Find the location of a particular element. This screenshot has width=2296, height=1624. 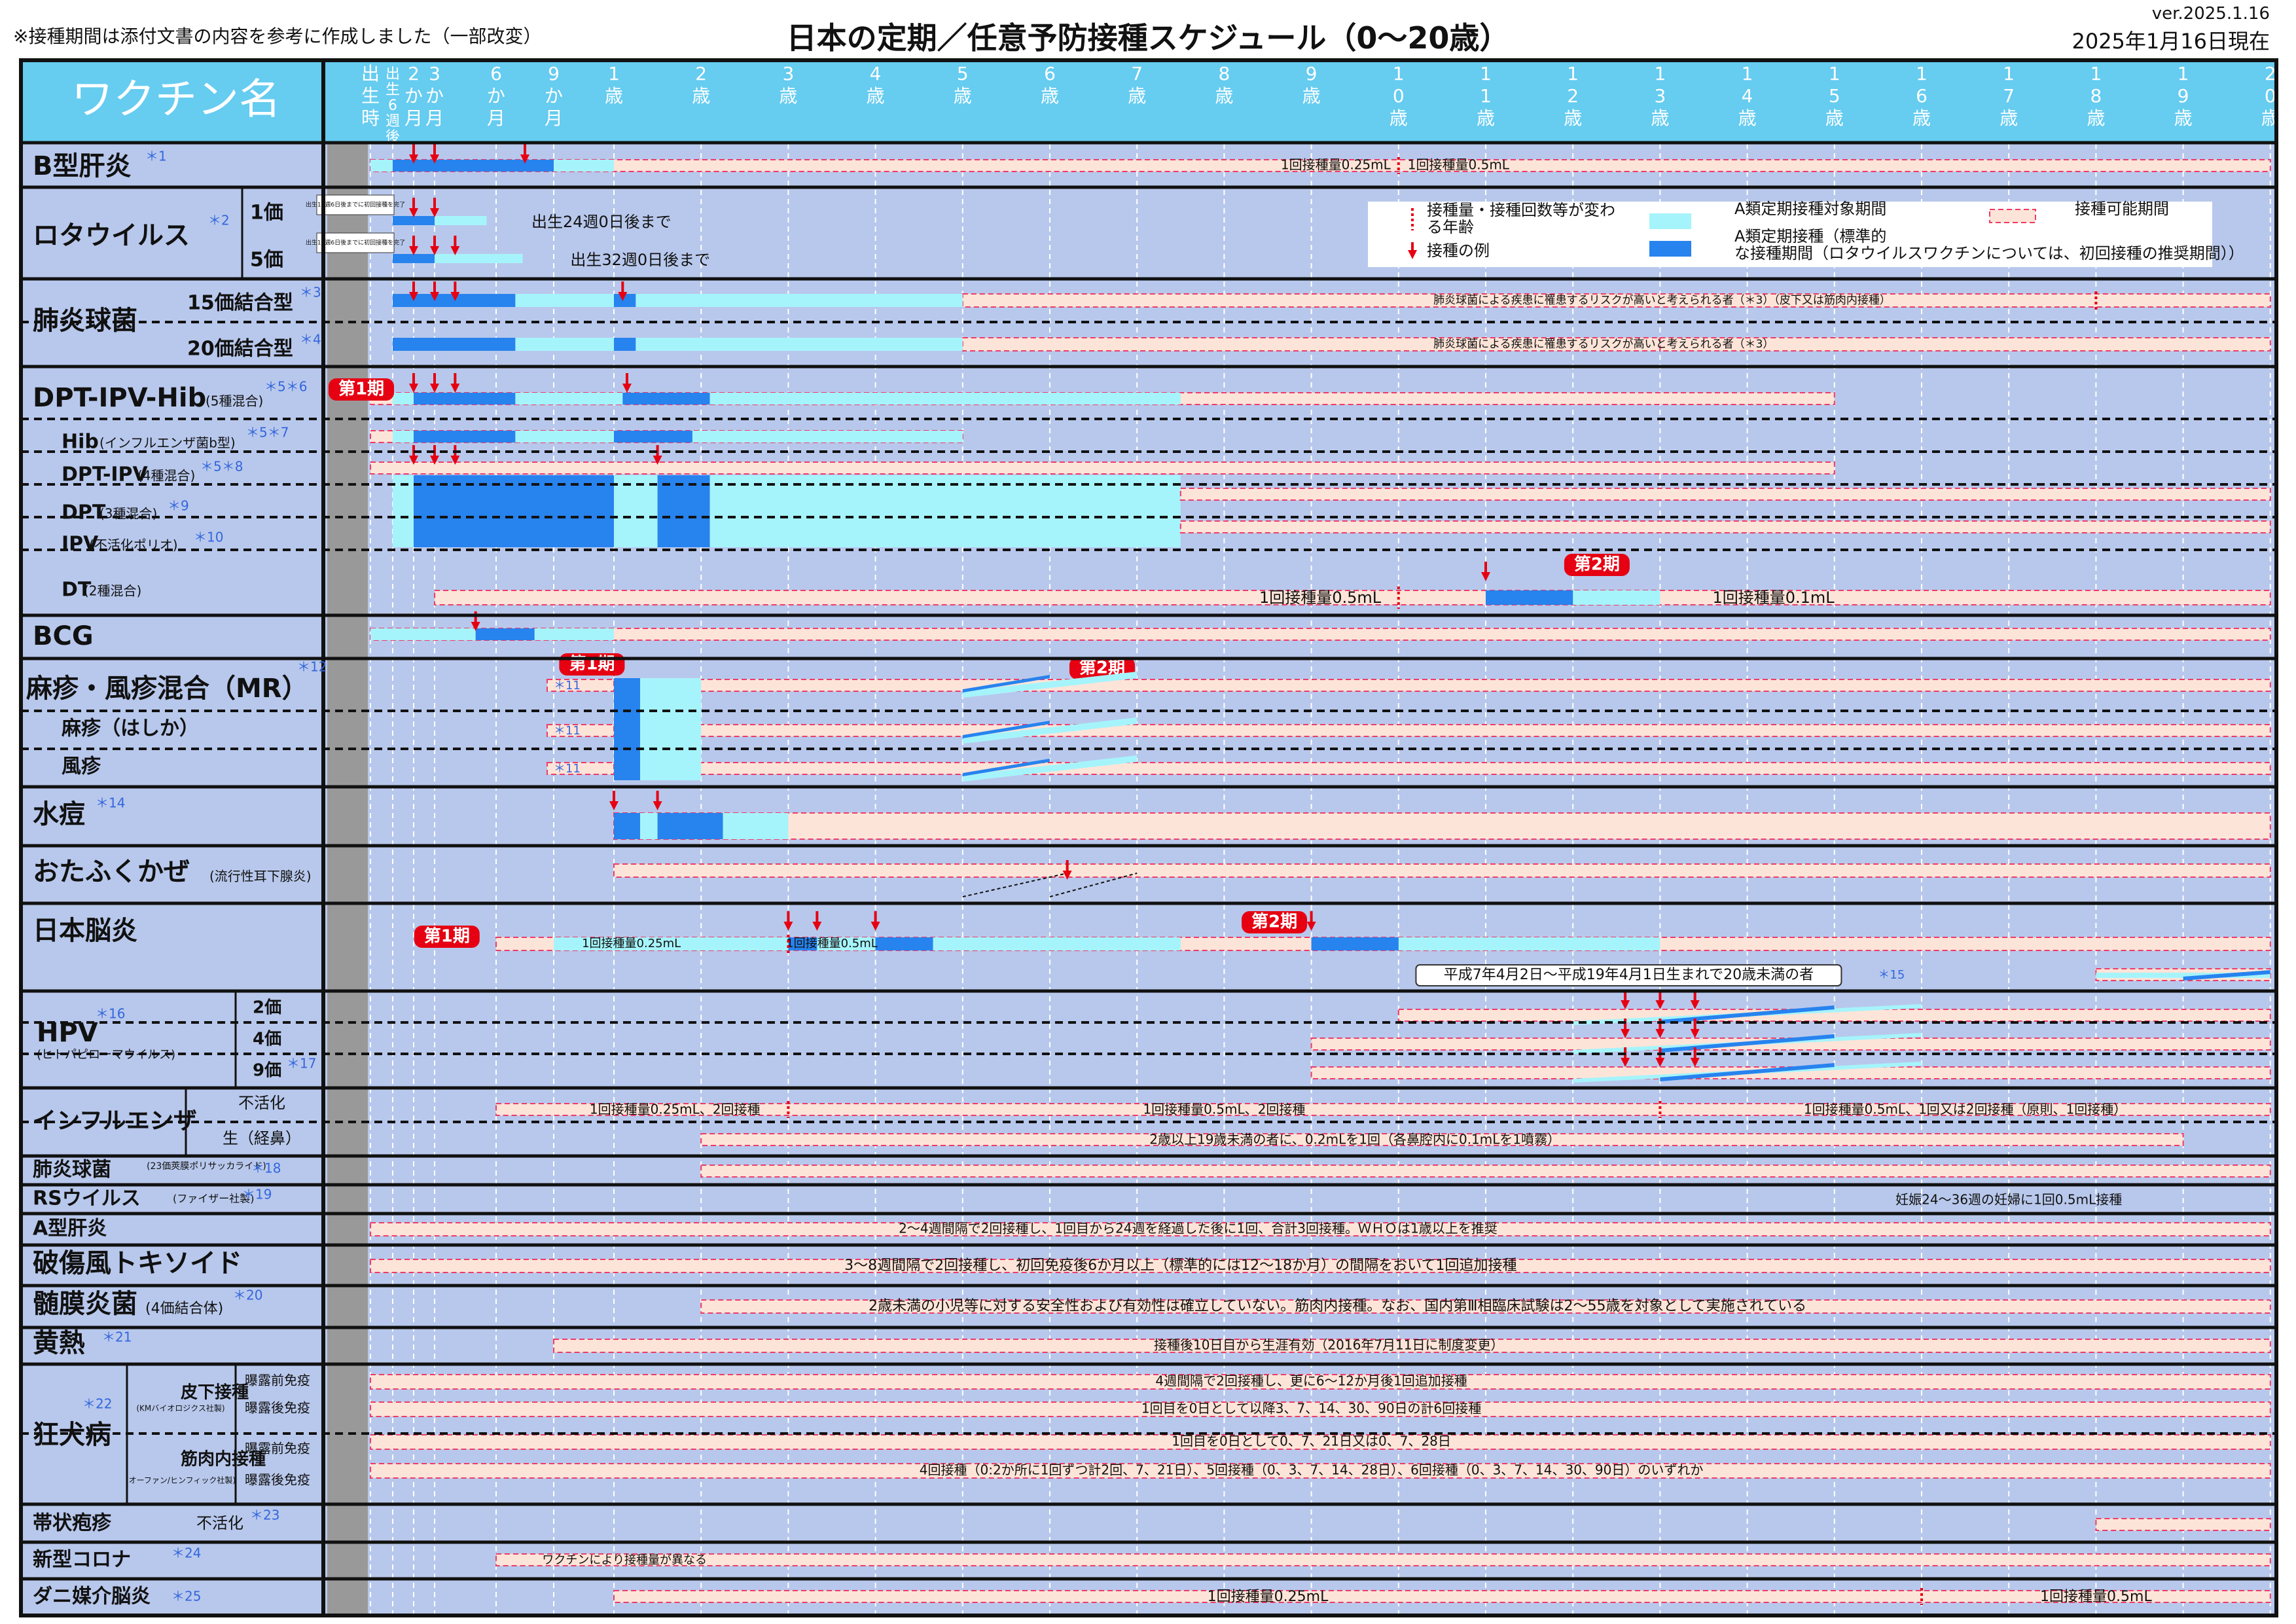

footnote-ref: ＊18 is located at coordinates (266, 1168).